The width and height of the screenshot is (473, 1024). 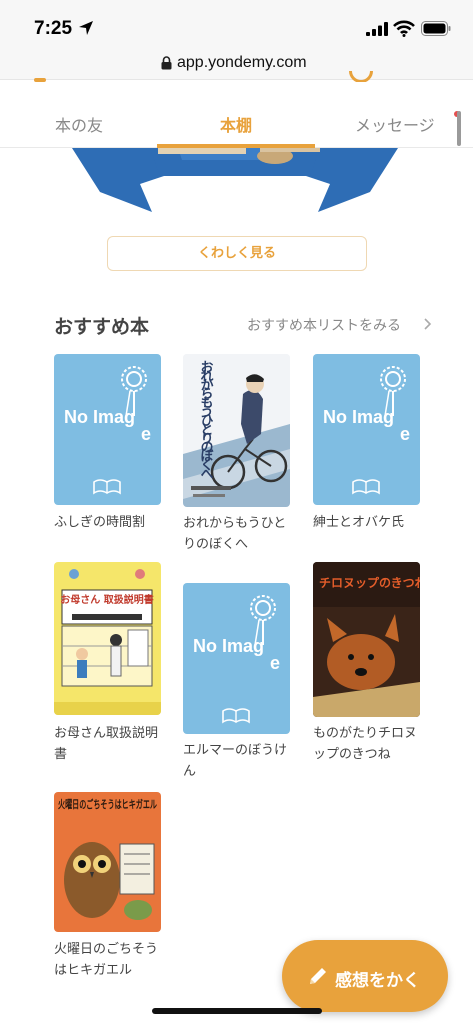 What do you see at coordinates (86, 28) in the screenshot?
I see `location-arrow-icon` at bounding box center [86, 28].